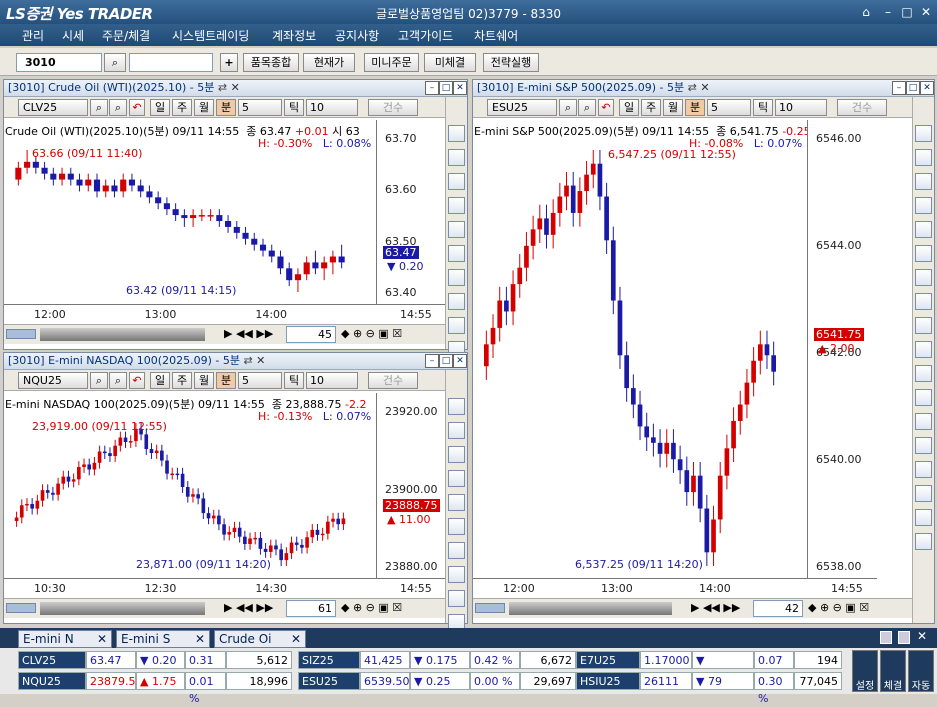  I want to click on chart-scroll-bar: ▶ ◀◀ ▶▶ 61 ◆ ⊕ ⊖ ▣ ☒, so click(224, 608).